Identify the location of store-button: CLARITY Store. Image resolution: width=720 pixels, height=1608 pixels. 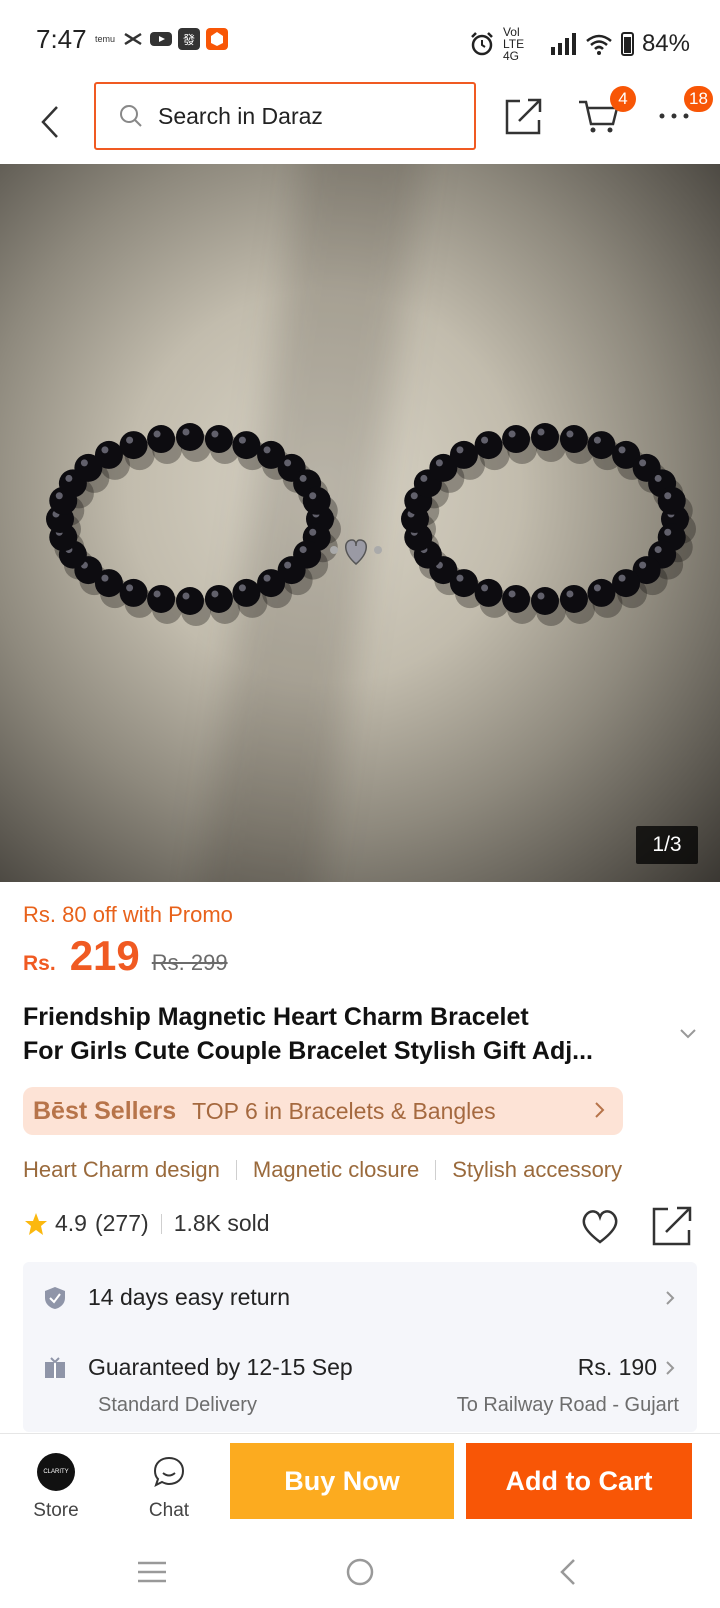
(56, 1487).